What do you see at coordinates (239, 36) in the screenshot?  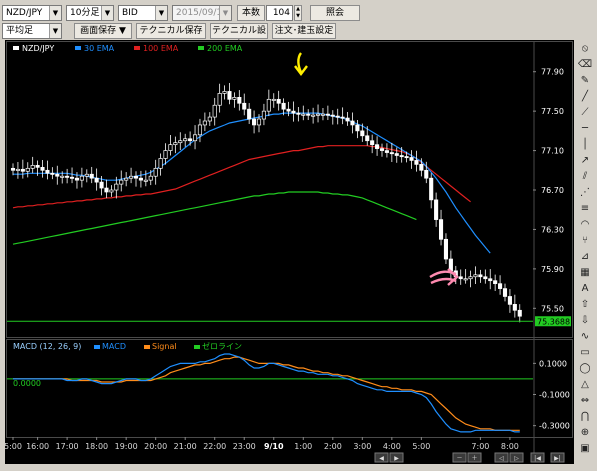 I see `technical-settings-button: テクニカル設定` at bounding box center [239, 36].